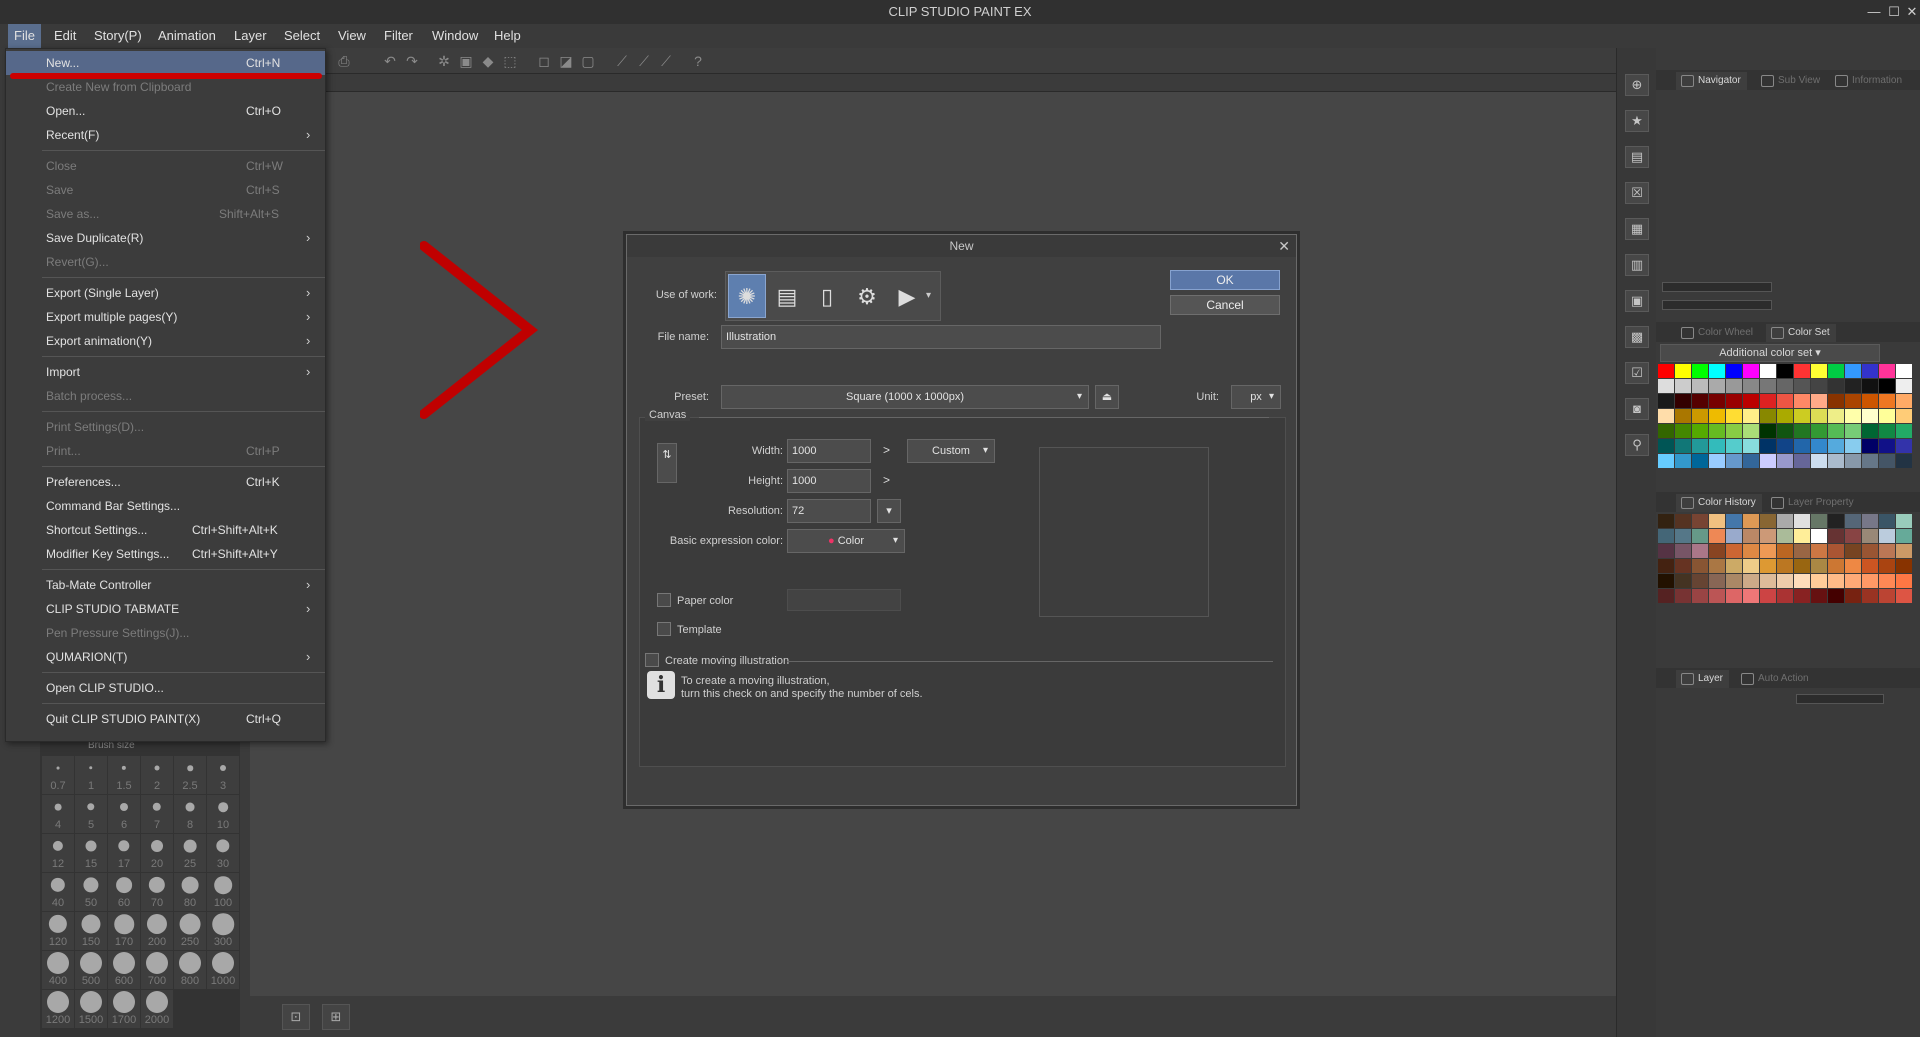 The height and width of the screenshot is (1037, 1920). Describe the element at coordinates (190, 853) in the screenshot. I see `brush-size-cell: 25` at that location.